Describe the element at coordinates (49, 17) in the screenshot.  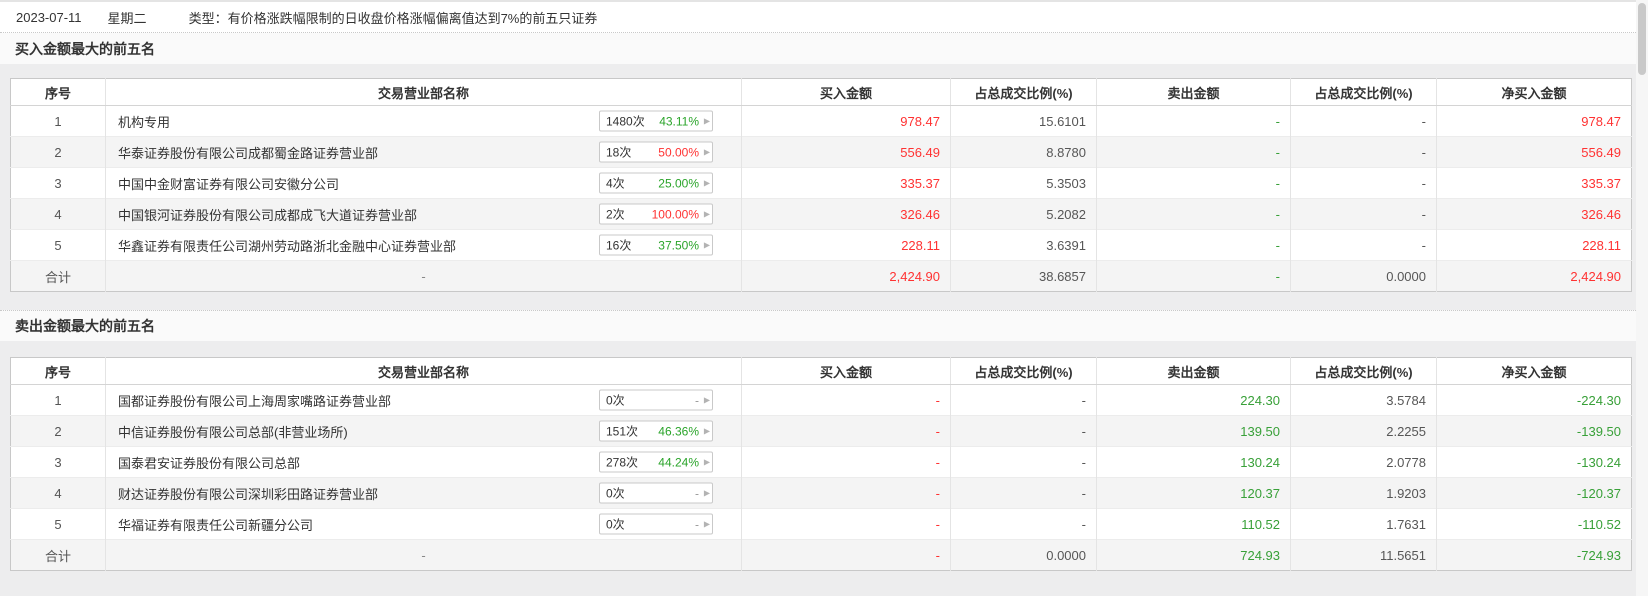
I see `date-text: 2023-07-11` at that location.